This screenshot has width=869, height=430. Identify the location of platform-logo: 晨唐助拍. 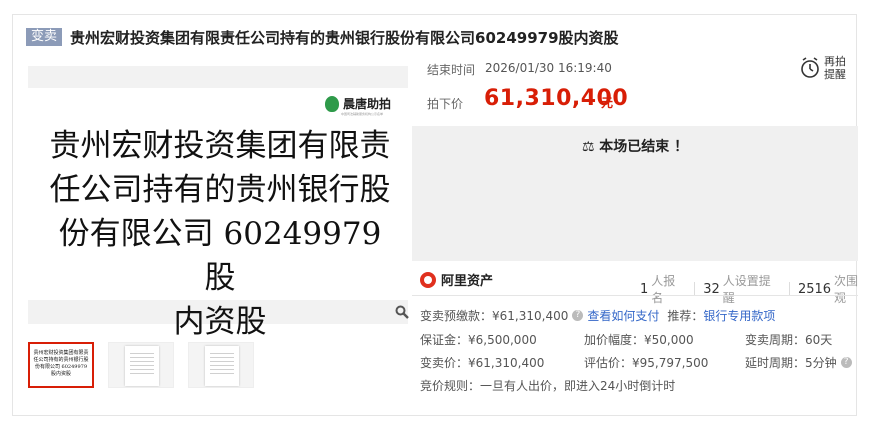
(358, 103).